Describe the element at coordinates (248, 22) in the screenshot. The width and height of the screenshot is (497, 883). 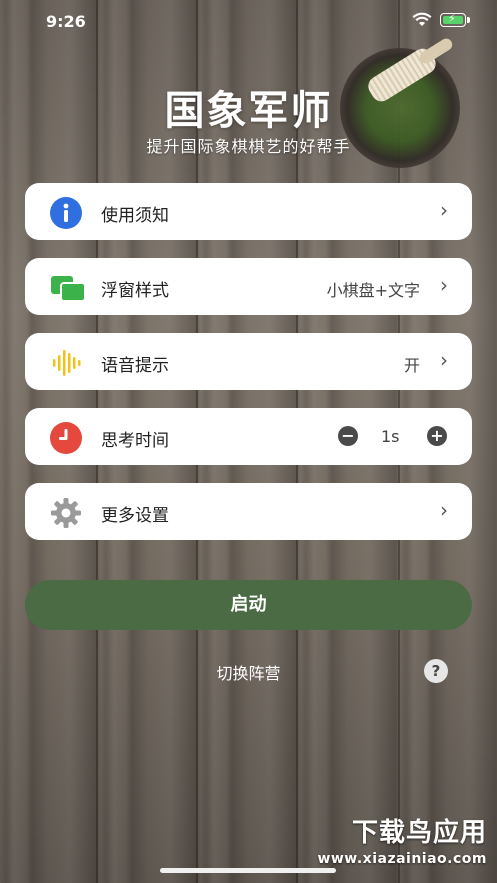
I see `status-bar: 9:26 ⚡` at that location.